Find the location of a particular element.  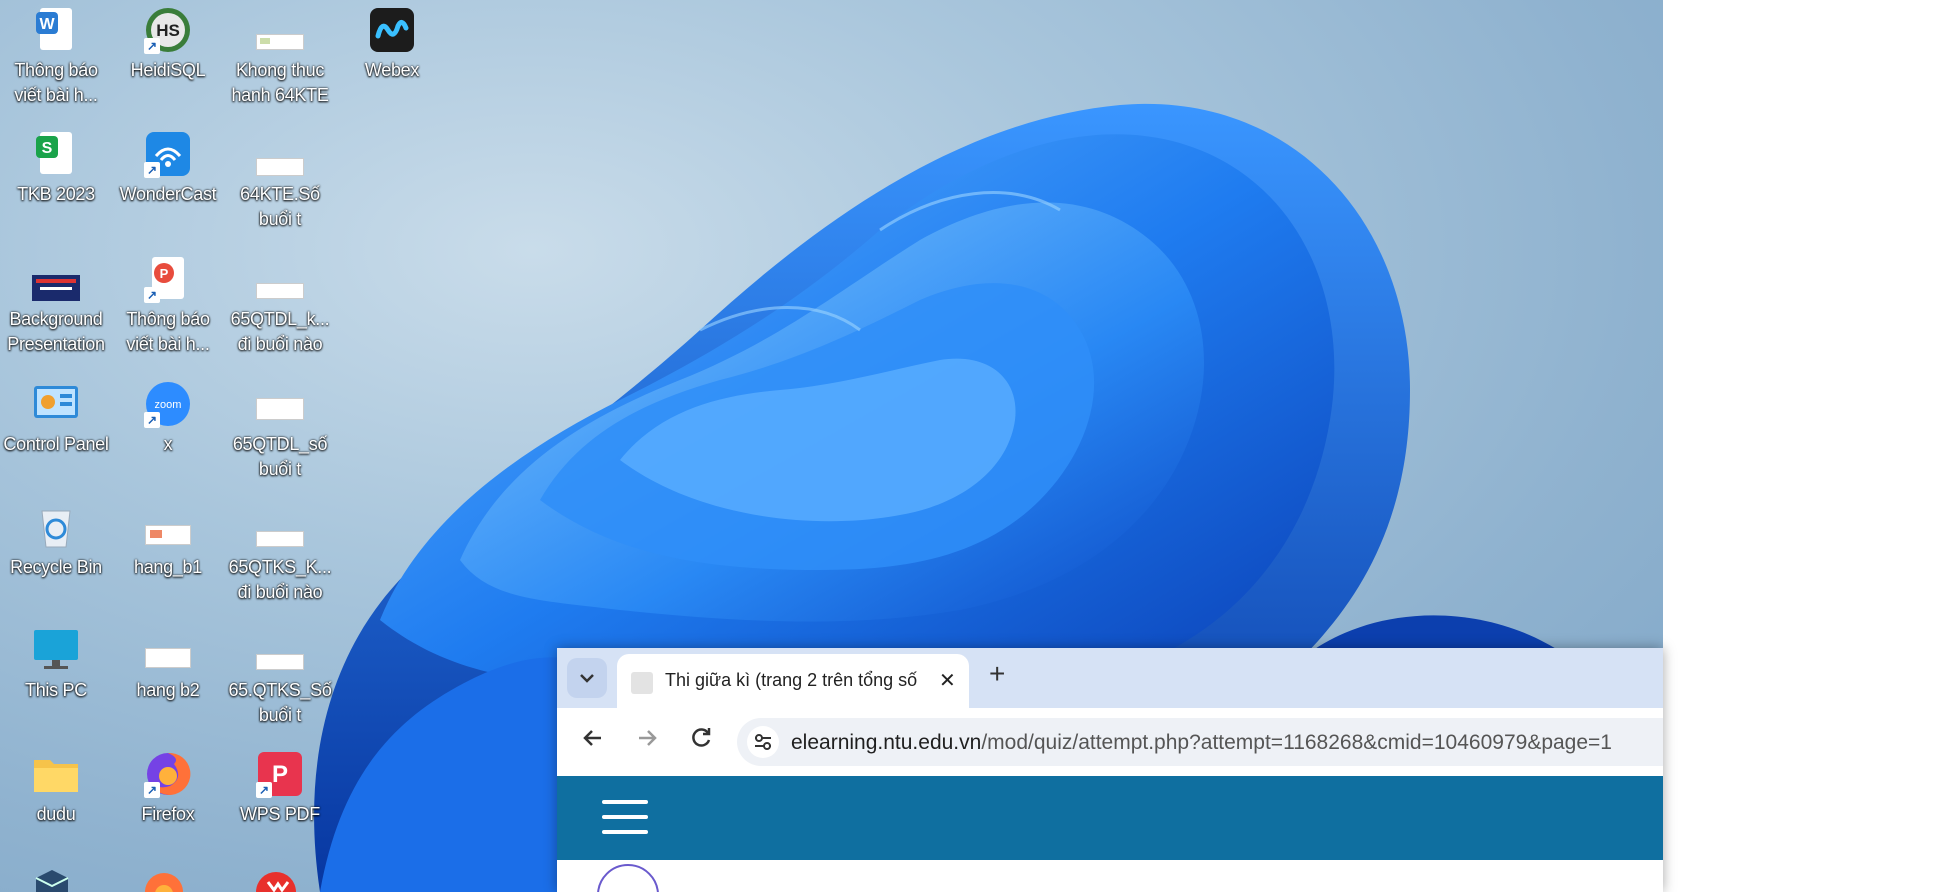

desktop-icon-firefox: ↗ Firefox is located at coordinates (168, 788).